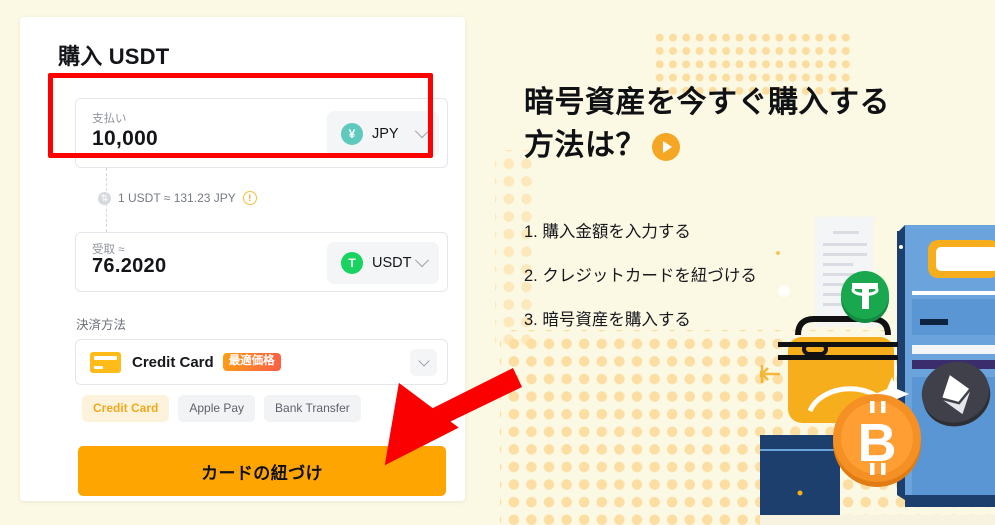  Describe the element at coordinates (177, 198) in the screenshot. I see `exchange-rate-text: 1 USDT ≈ 131.23 JPY` at that location.